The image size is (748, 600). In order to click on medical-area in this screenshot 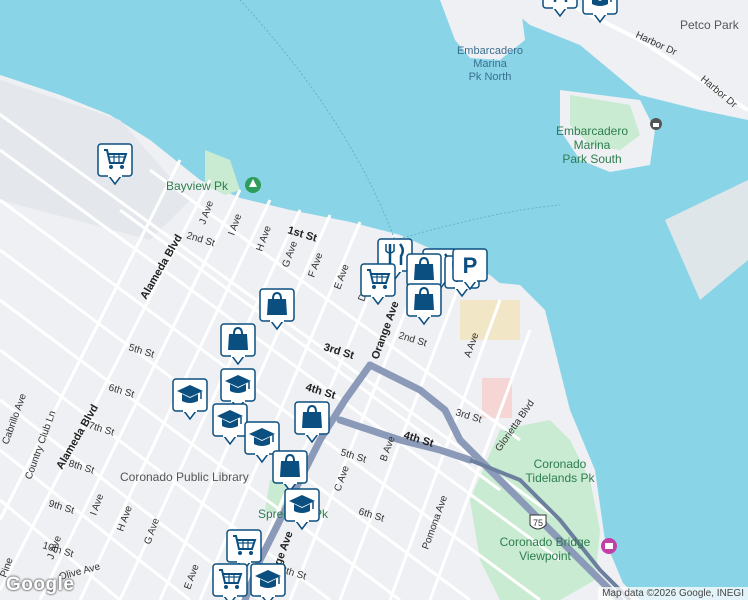, I will do `click(497, 398)`.